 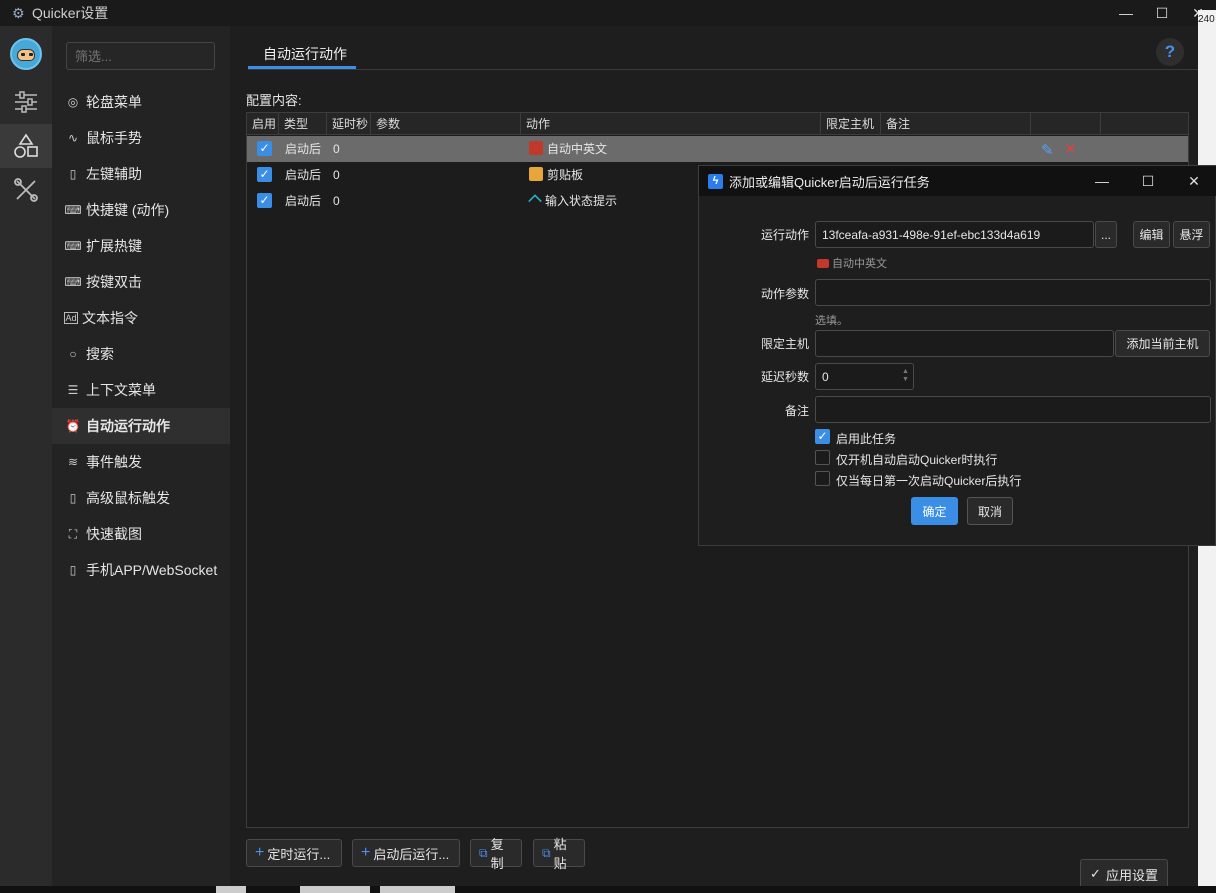 What do you see at coordinates (446, 124) in the screenshot?
I see `col-param: 参数` at bounding box center [446, 124].